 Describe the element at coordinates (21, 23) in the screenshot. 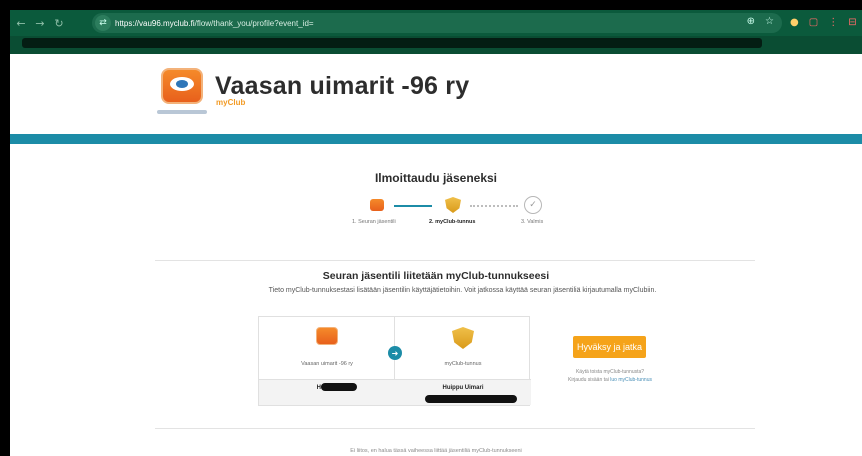

I see `back-icon: ←` at that location.